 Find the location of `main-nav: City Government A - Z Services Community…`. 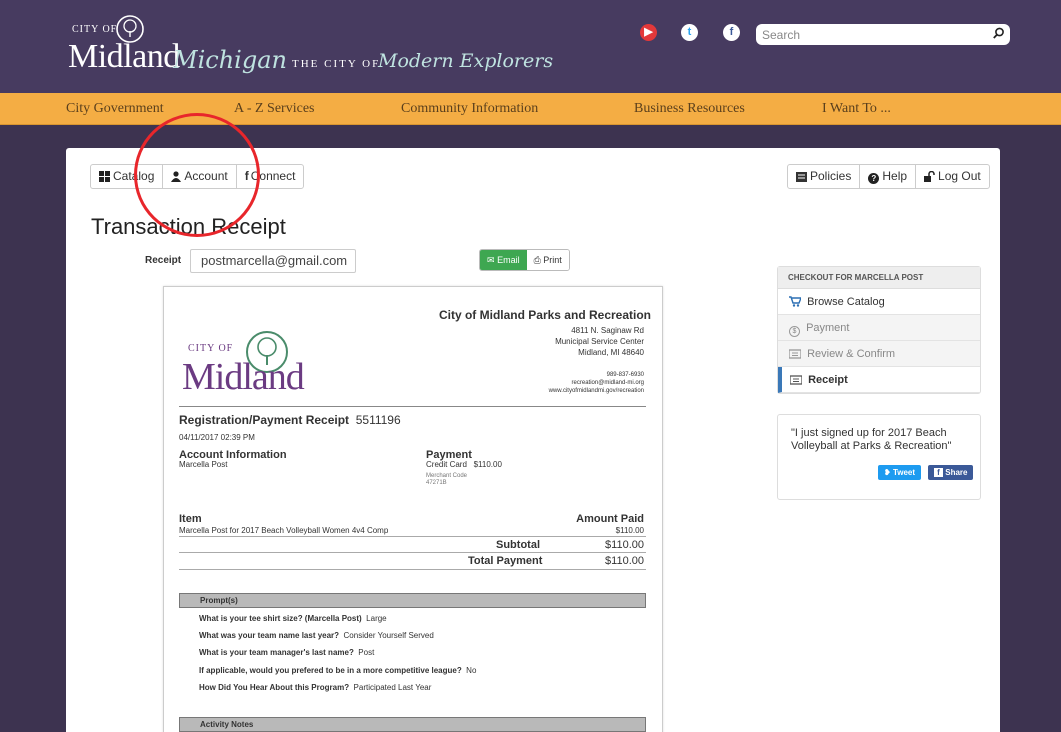

main-nav: City Government A - Z Services Community… is located at coordinates (530, 109).